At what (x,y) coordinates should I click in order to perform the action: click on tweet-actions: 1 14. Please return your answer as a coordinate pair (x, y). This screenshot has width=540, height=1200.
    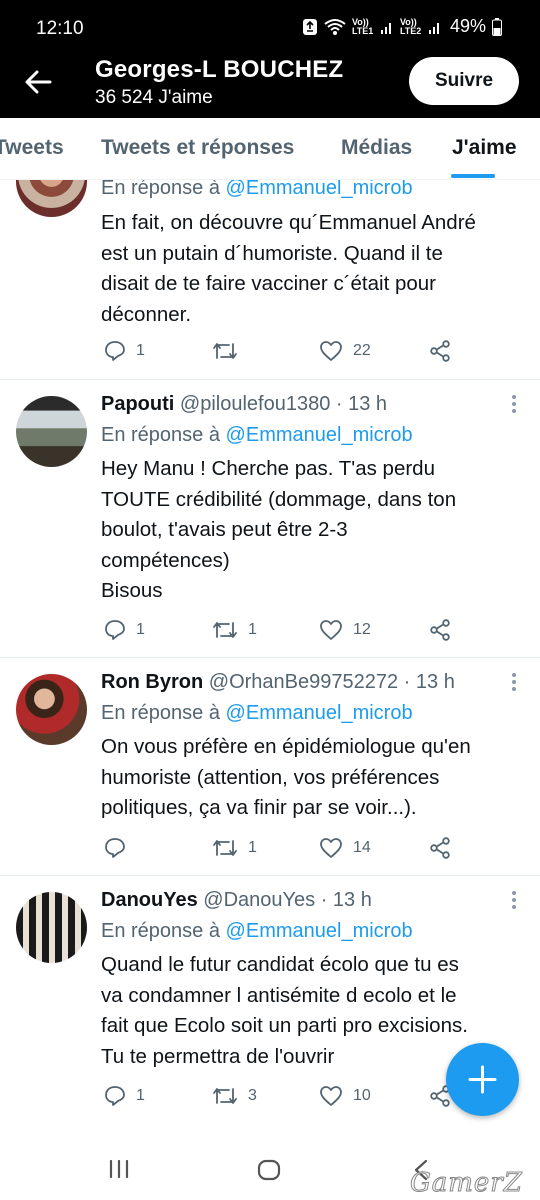
    Looking at the image, I should click on (281, 850).